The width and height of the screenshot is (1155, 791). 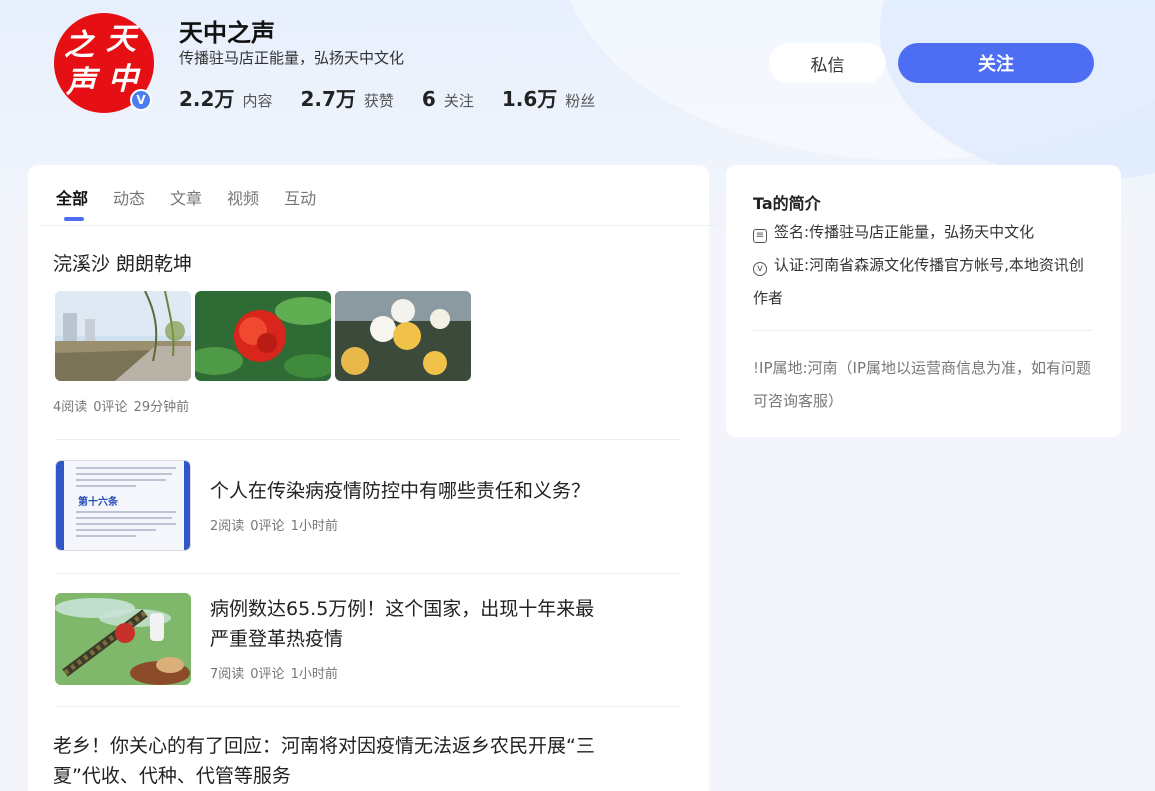 What do you see at coordinates (300, 197) in the screenshot?
I see `tab-interactions: 互动` at bounding box center [300, 197].